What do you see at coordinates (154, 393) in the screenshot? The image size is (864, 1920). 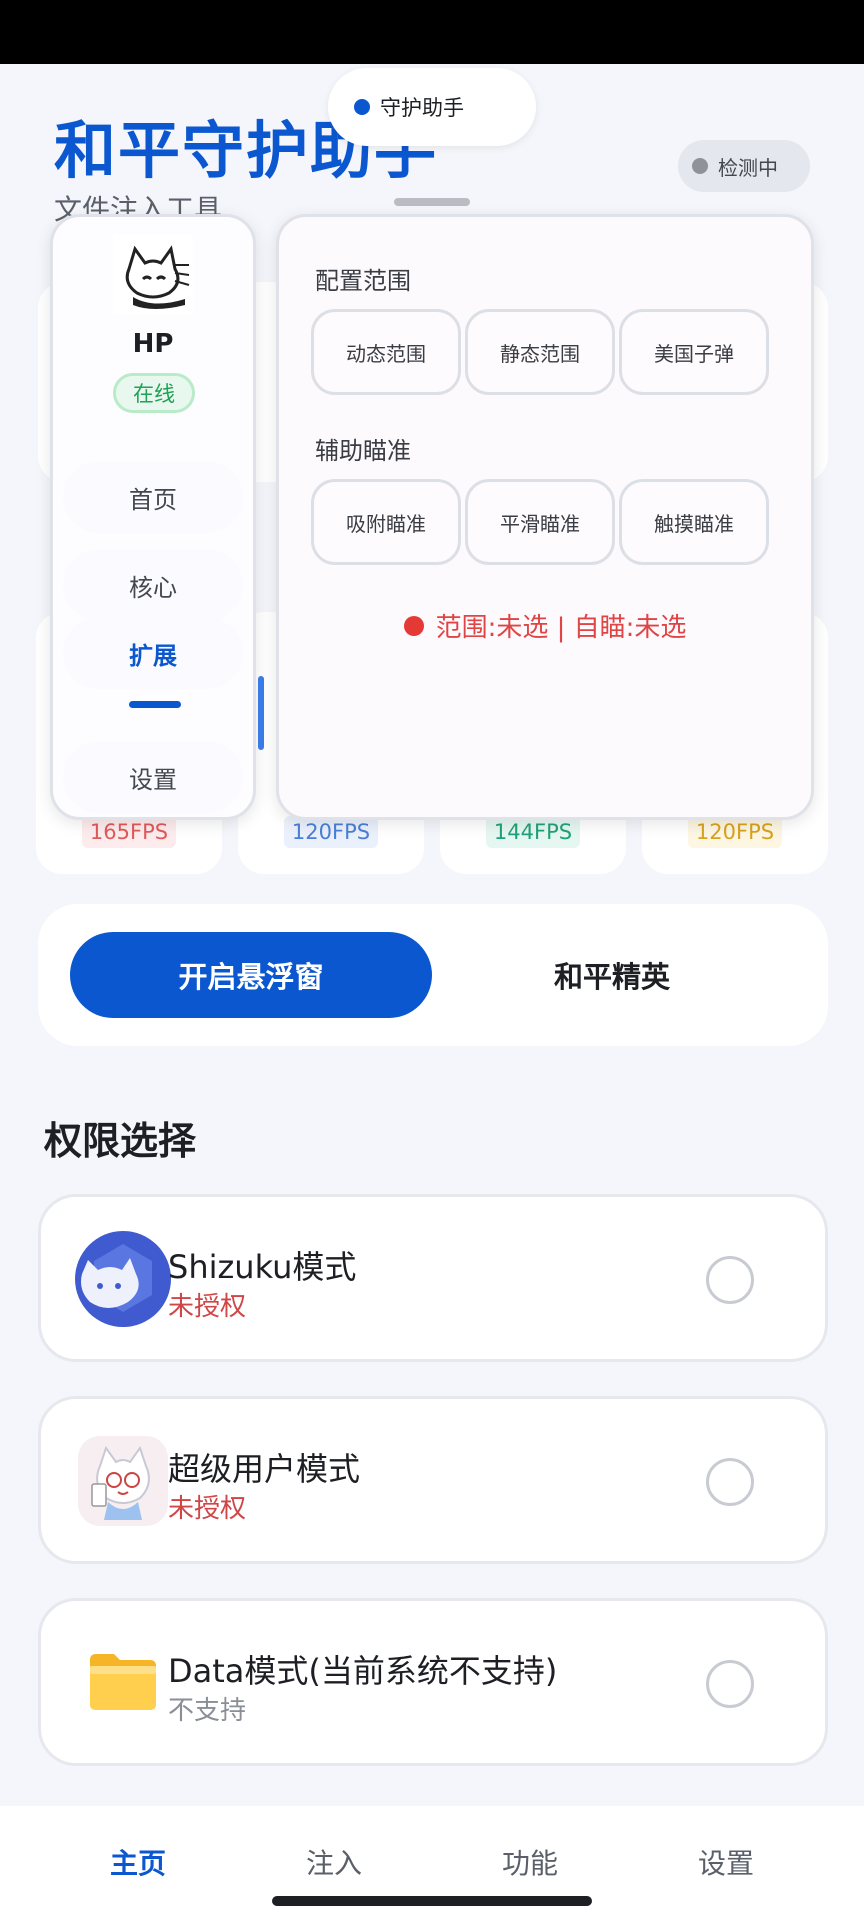 I see `online-badge: 在线` at bounding box center [154, 393].